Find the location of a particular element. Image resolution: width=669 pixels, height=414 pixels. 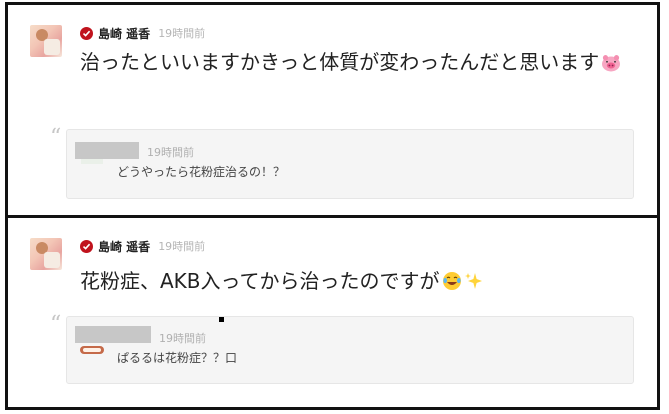

post-text: 花粉症、AKB入ってから治ったのですが is located at coordinates (260, 281).